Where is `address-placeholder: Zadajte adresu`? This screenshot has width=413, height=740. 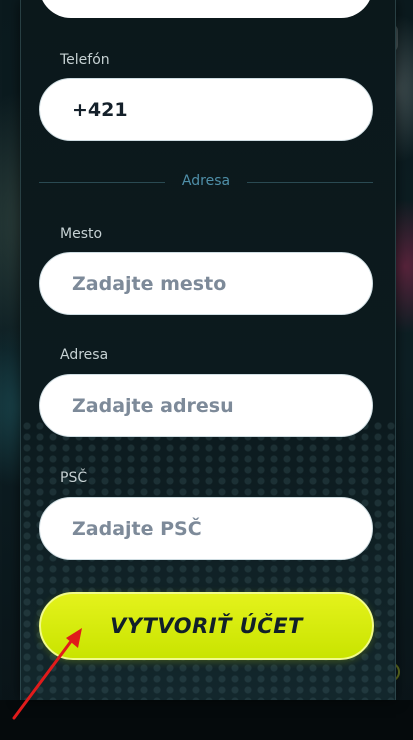
address-placeholder: Zadajte adresu is located at coordinates (153, 405).